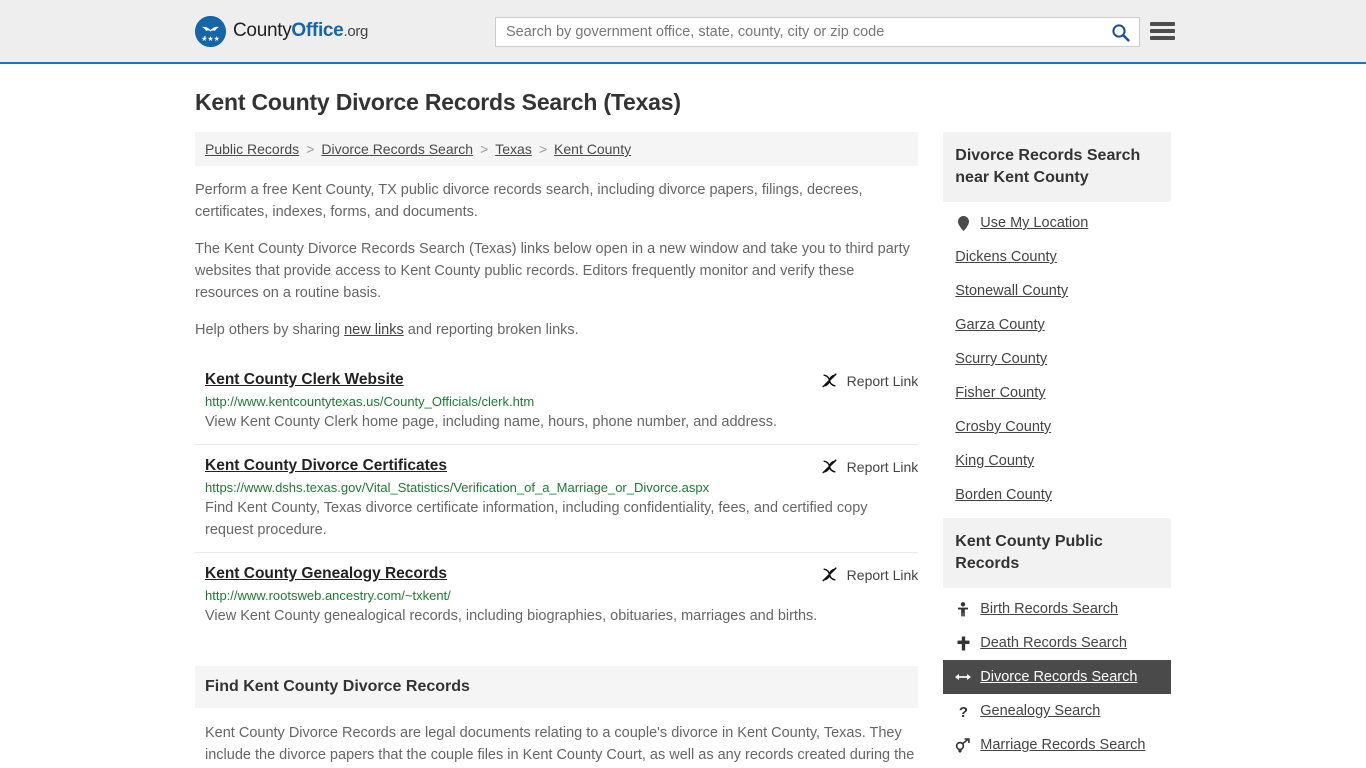 Image resolution: width=1366 pixels, height=768 pixels. Describe the element at coordinates (1057, 325) in the screenshot. I see `sidebar-item-garza-county: Garza County` at that location.